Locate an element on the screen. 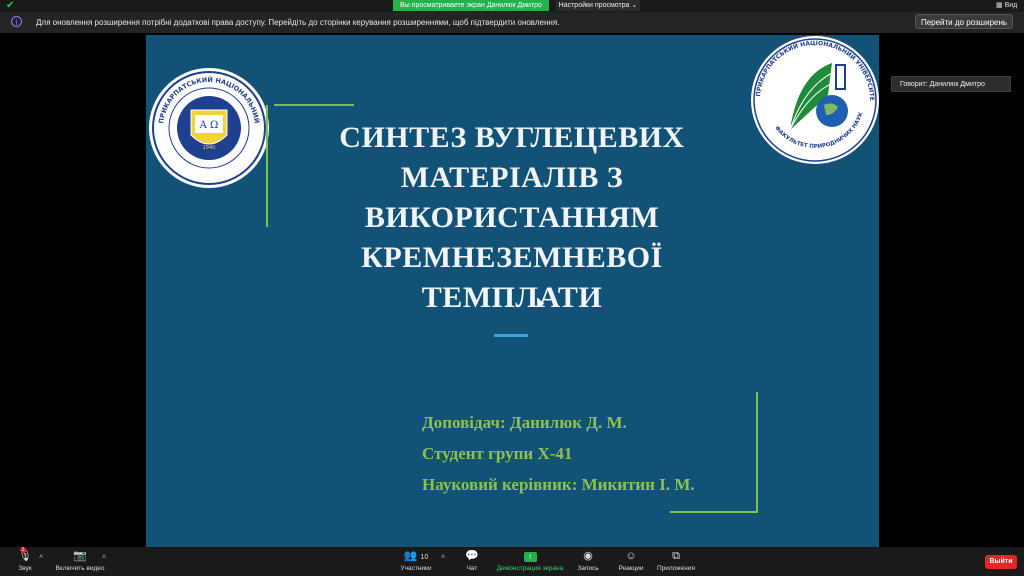 Image resolution: width=1024 pixels, height=576 pixels. title-underline is located at coordinates (511, 335).